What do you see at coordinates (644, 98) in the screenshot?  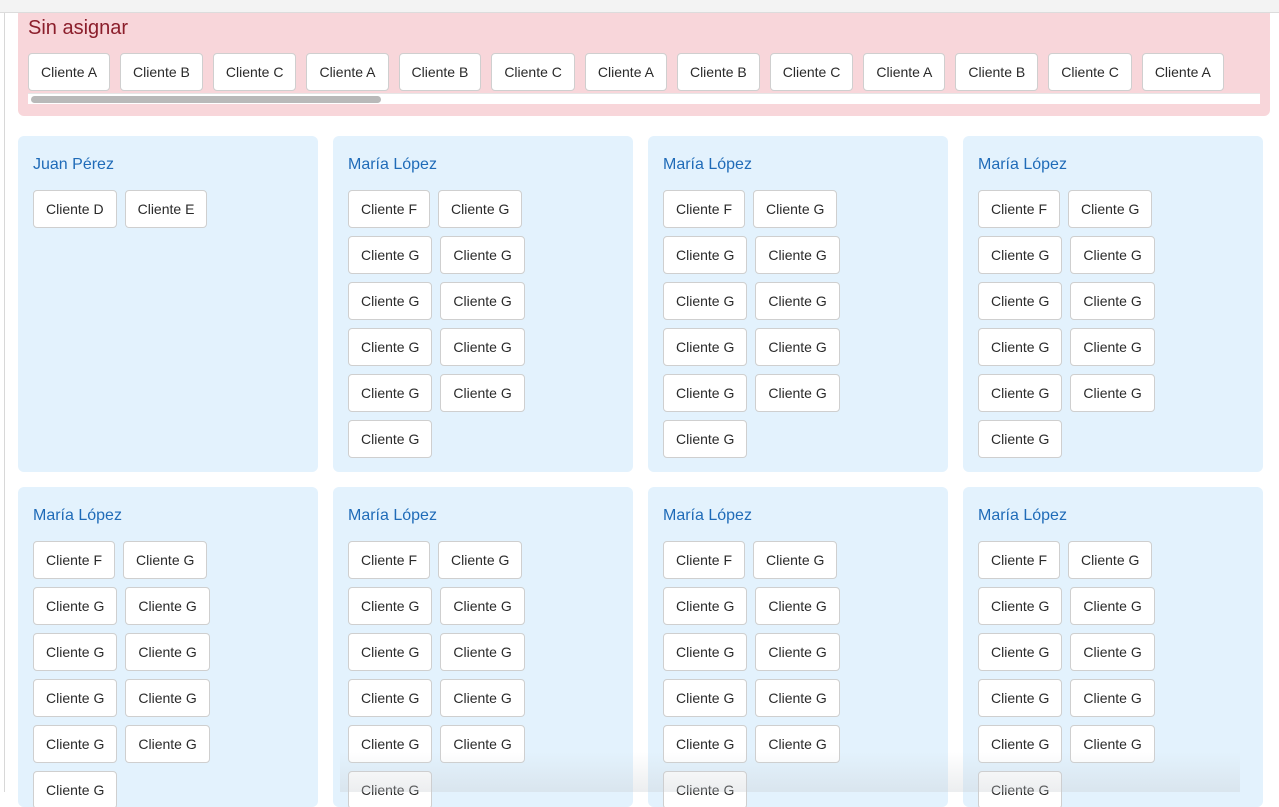 I see `horizontal-scrollbar` at bounding box center [644, 98].